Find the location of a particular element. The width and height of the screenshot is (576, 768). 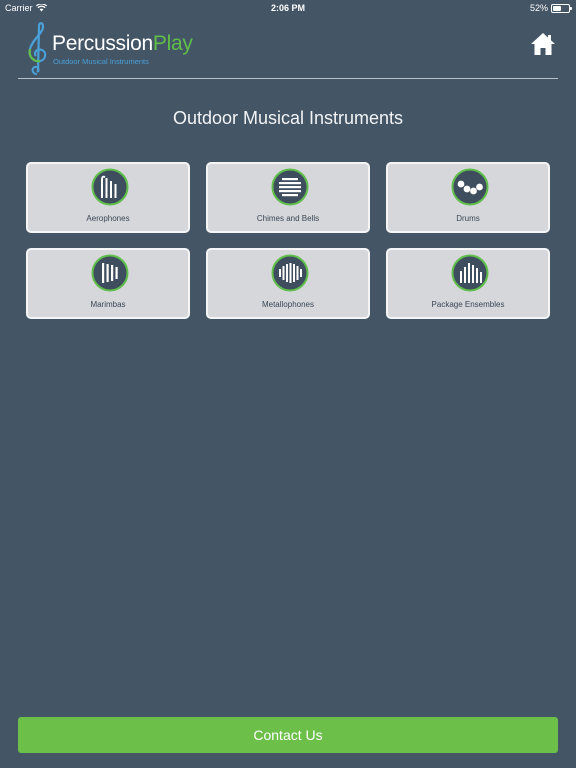

logo-title: PercussionPlay is located at coordinates (122, 44).